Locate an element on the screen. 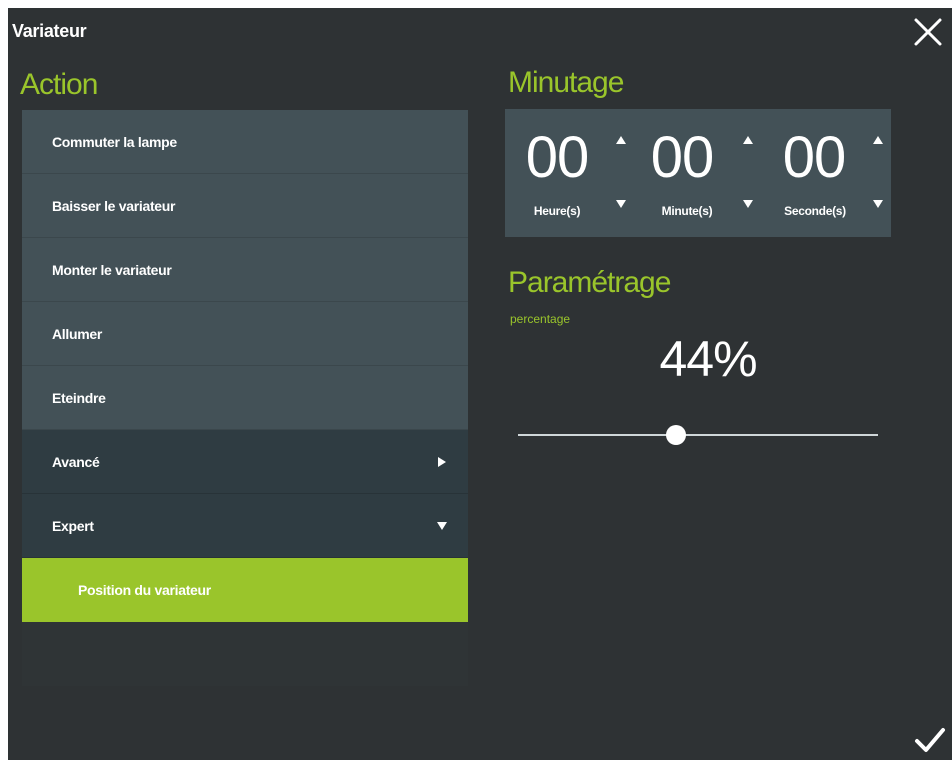  menu-item-label: Baisser le variateur is located at coordinates (114, 205).